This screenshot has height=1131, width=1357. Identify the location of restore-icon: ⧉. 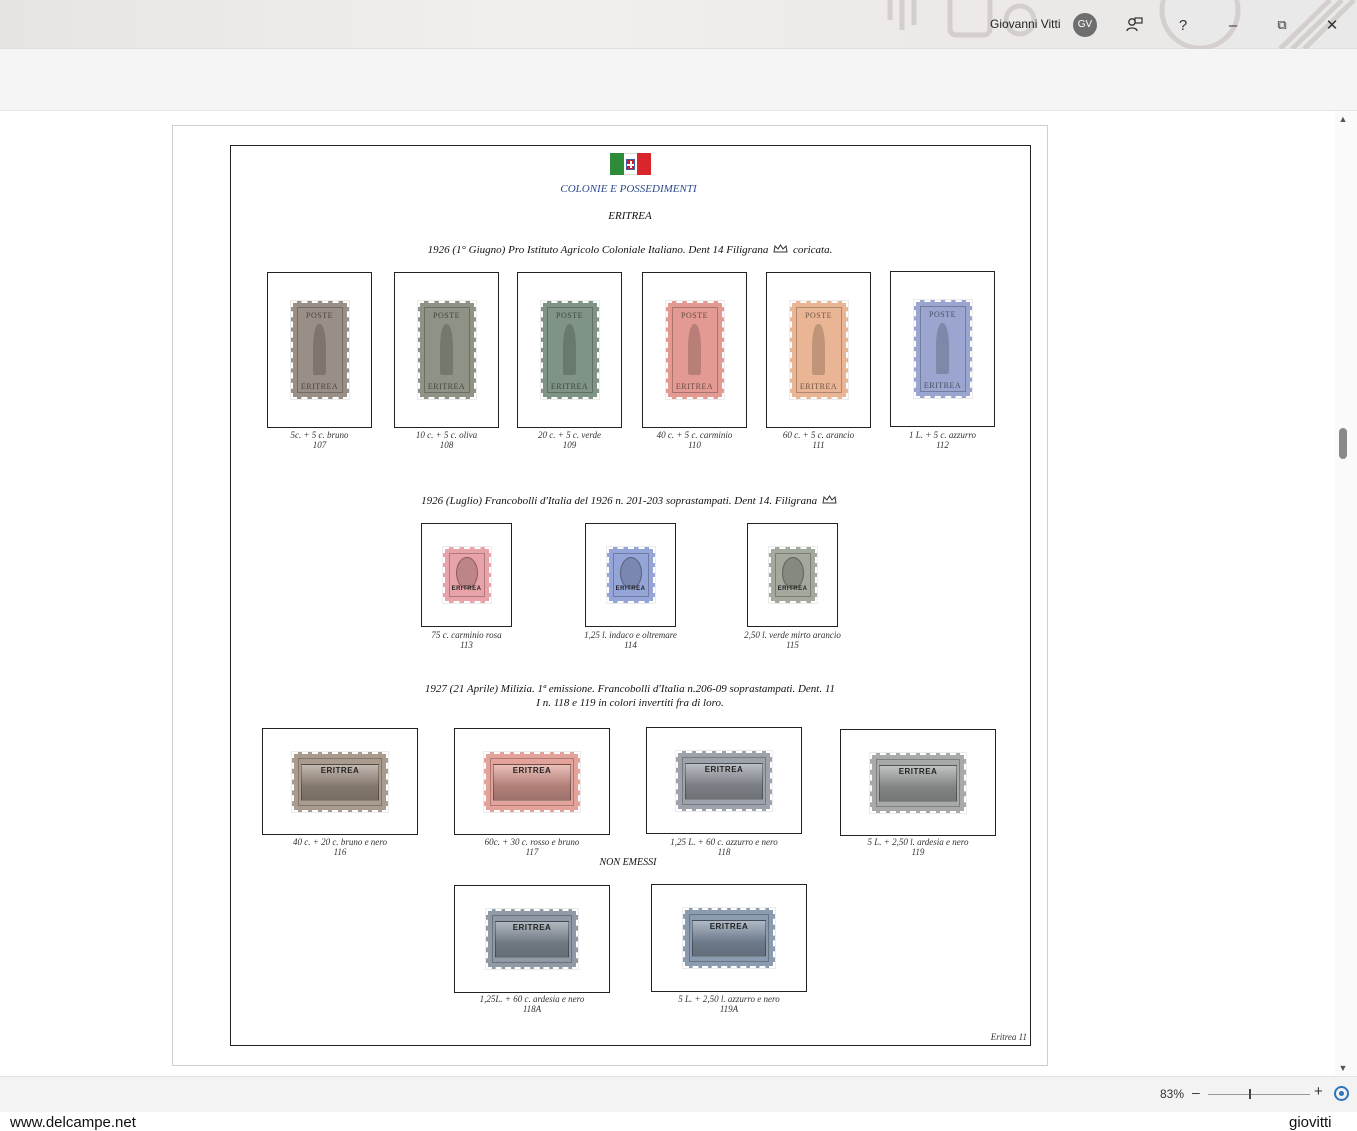
(1282, 24).